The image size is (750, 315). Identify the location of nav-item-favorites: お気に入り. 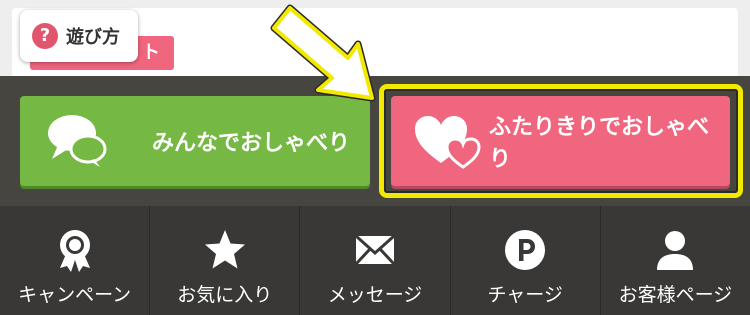
(224, 260).